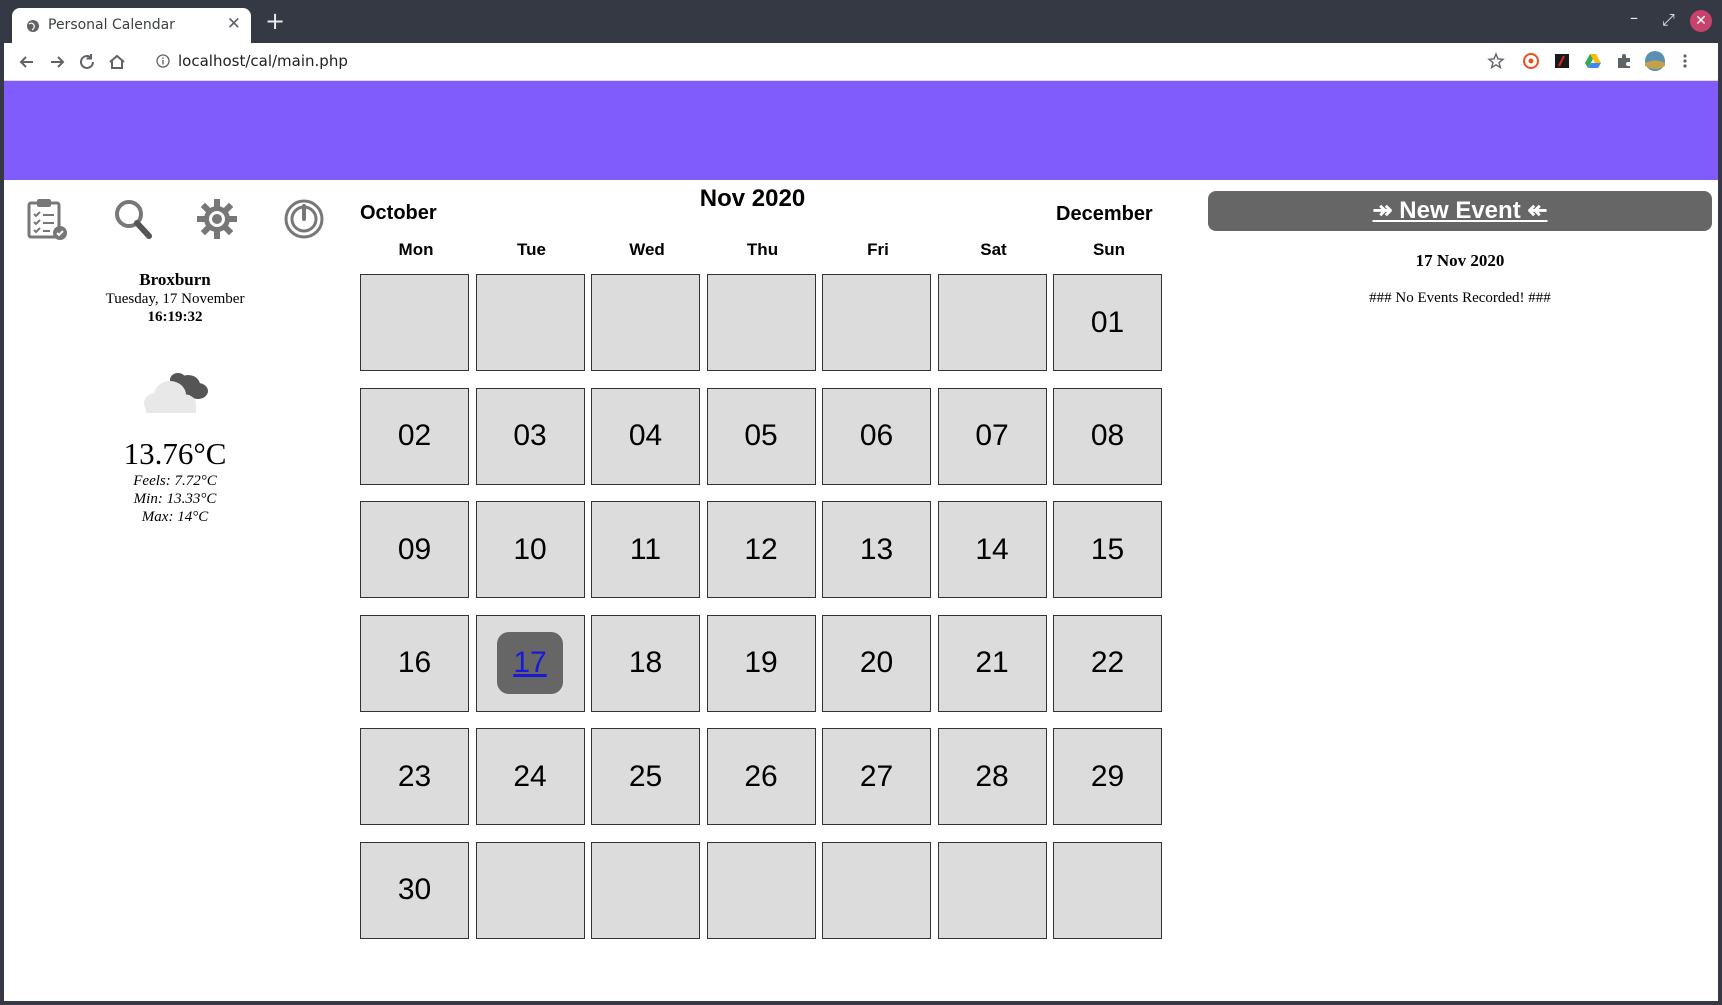 The width and height of the screenshot is (1722, 1005). I want to click on day-cell-04: 04, so click(645, 436).